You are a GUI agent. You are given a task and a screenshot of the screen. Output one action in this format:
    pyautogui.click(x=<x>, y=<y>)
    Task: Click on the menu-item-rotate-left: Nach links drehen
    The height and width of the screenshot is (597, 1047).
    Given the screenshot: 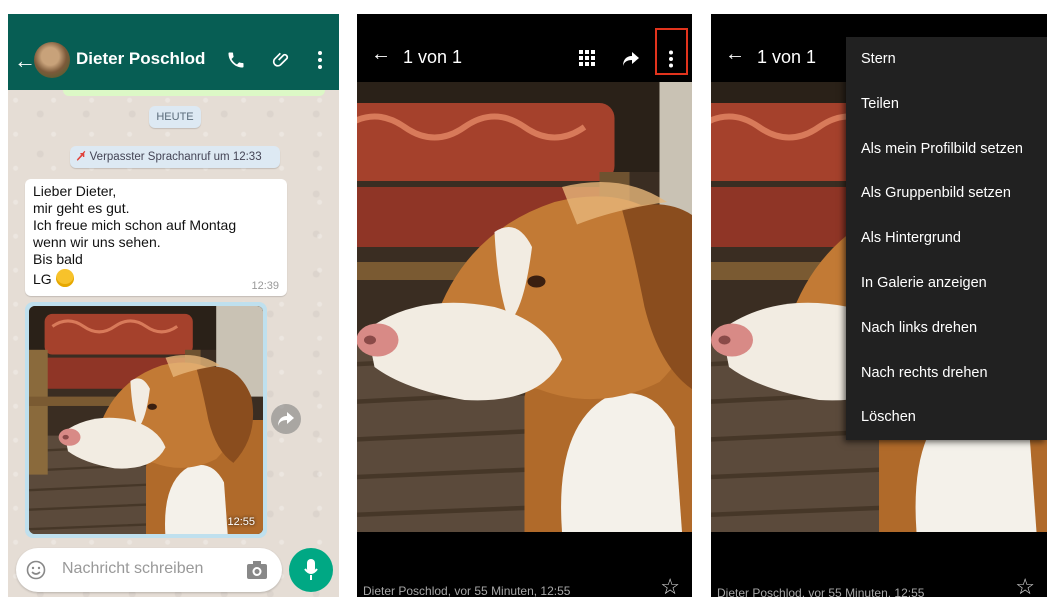 What is the action you would take?
    pyautogui.click(x=946, y=328)
    